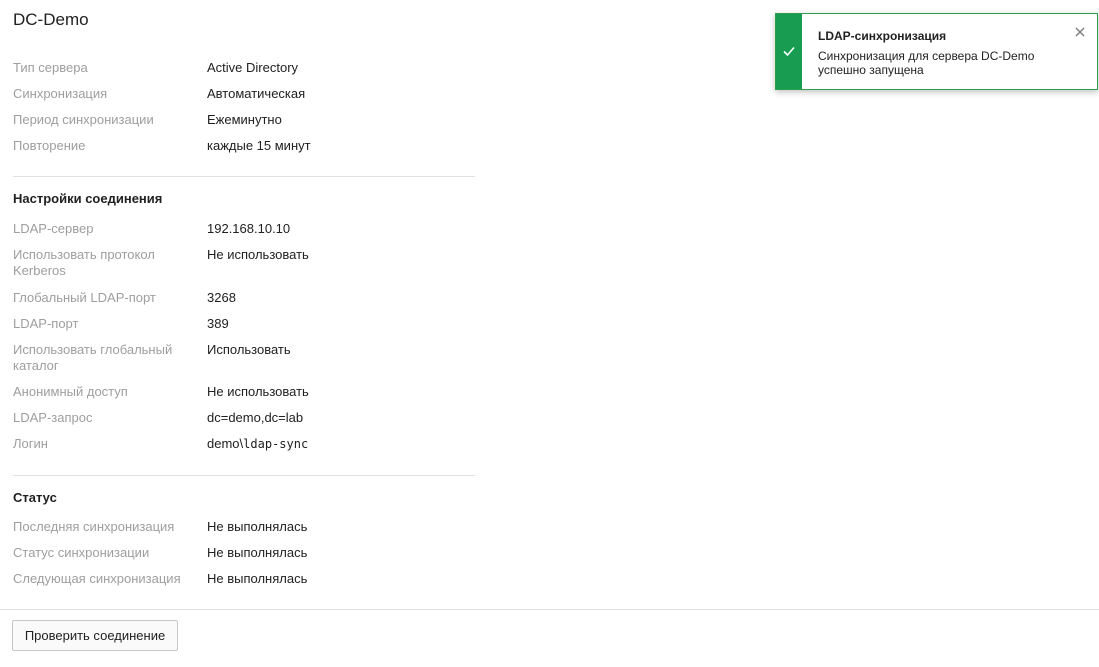 This screenshot has width=1099, height=667. Describe the element at coordinates (49, 145) in the screenshot. I see `row-label: Повторение` at that location.